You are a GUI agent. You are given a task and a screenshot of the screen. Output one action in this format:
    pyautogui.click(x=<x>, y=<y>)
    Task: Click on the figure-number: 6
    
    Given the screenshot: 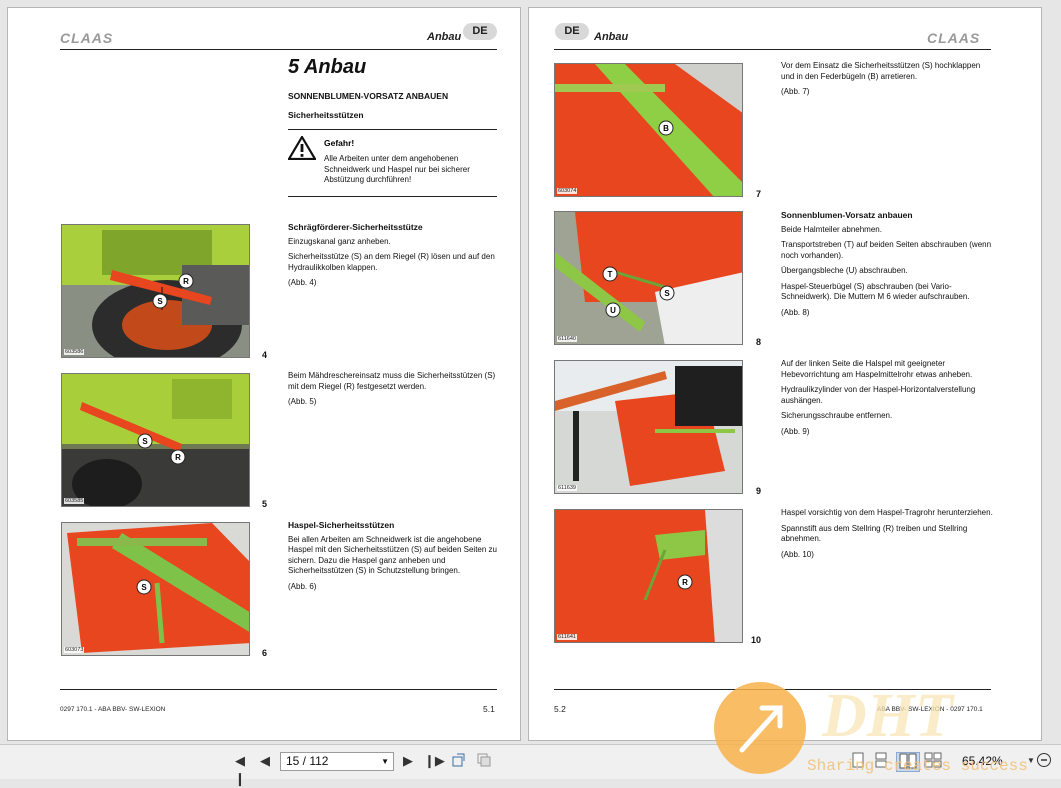 What is the action you would take?
    pyautogui.click(x=265, y=653)
    